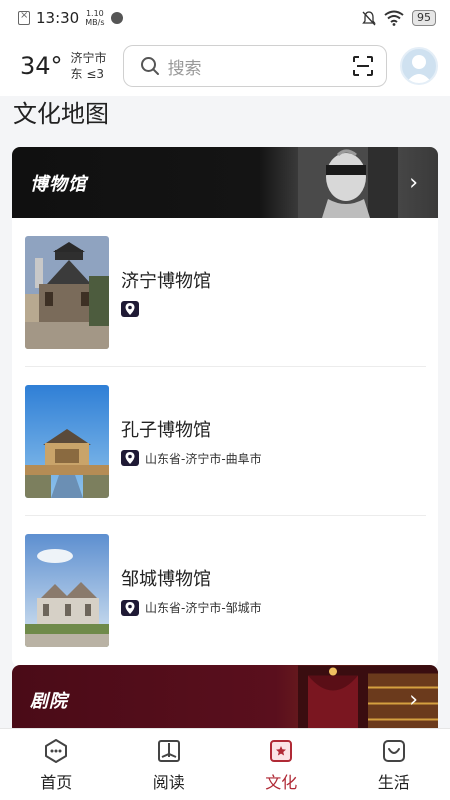  I want to click on museum-location: 山东省-济宁市-曲阜市, so click(191, 458).